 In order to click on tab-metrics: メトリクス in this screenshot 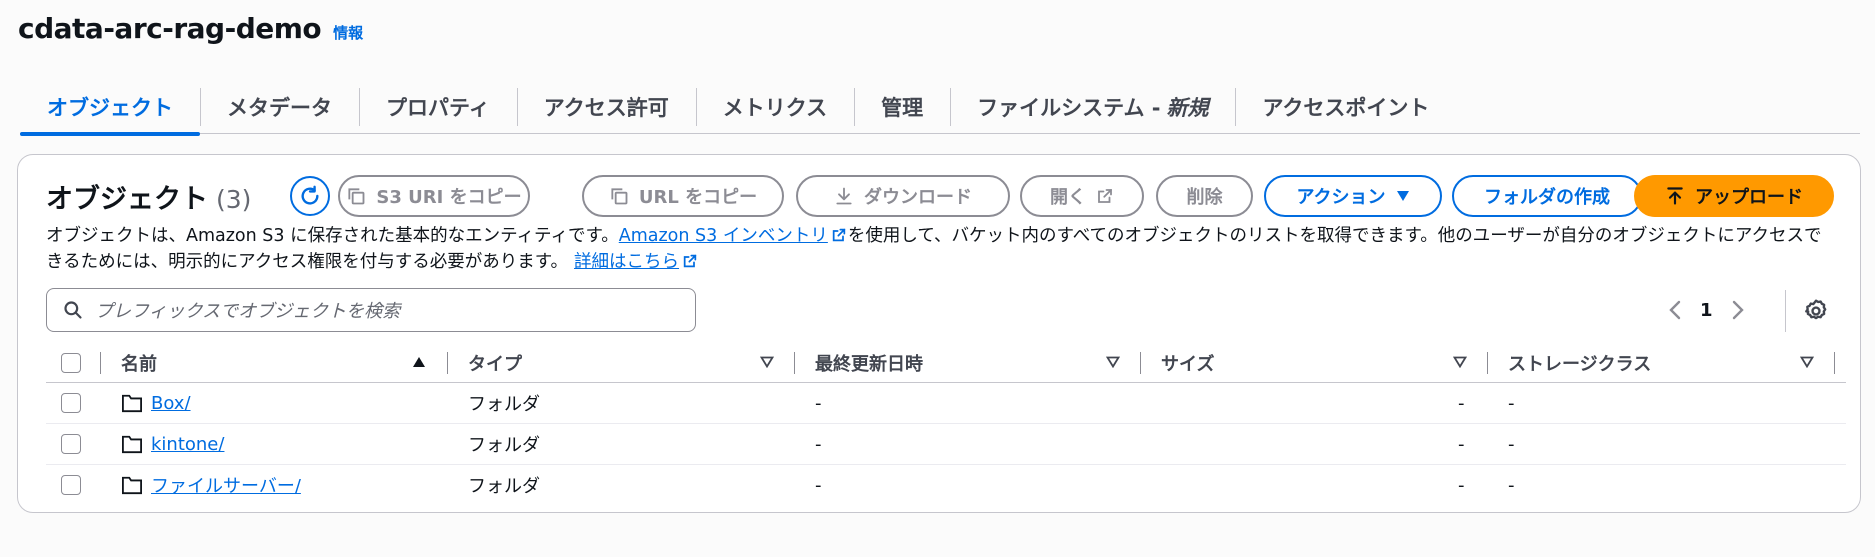, I will do `click(774, 107)`.